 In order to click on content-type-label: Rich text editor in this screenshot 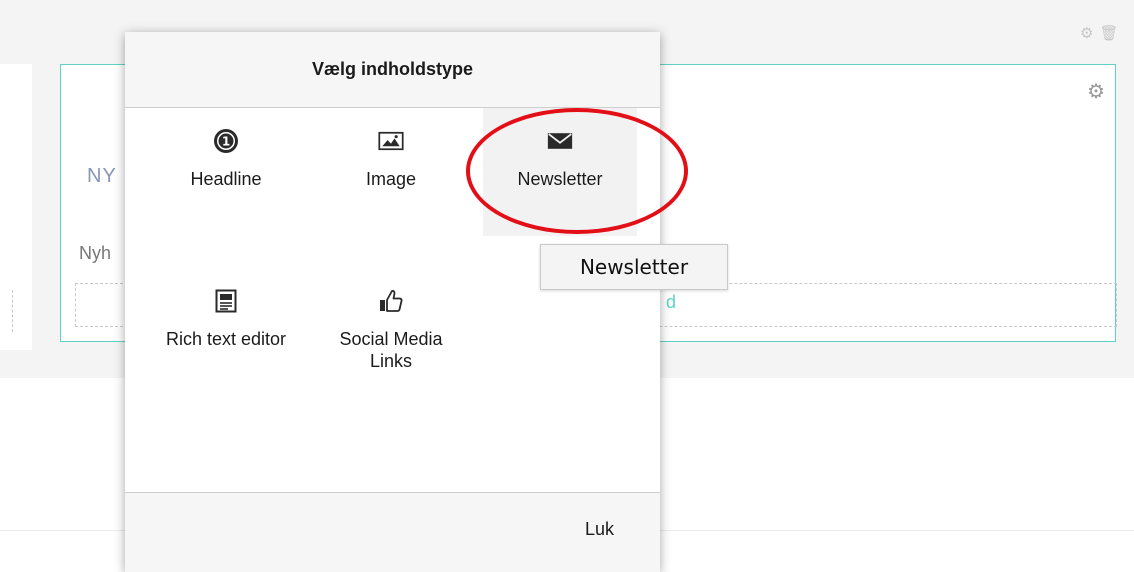, I will do `click(226, 339)`.